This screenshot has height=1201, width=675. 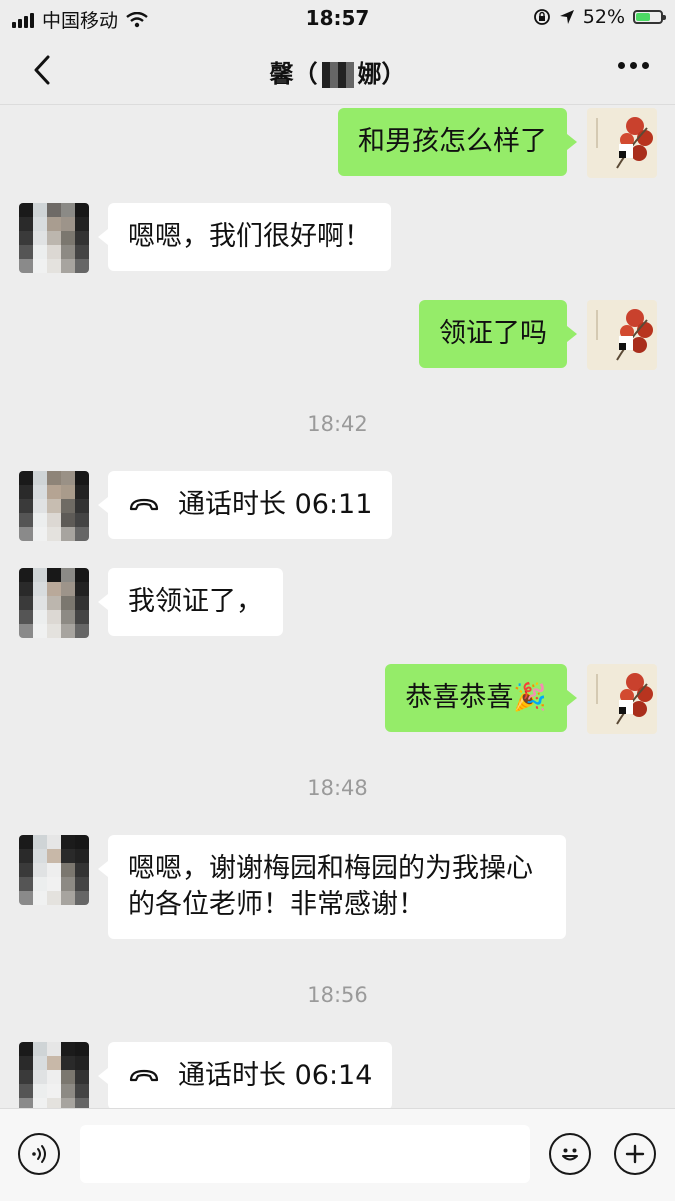 I want to click on message-text: 我领证了，, so click(x=195, y=601).